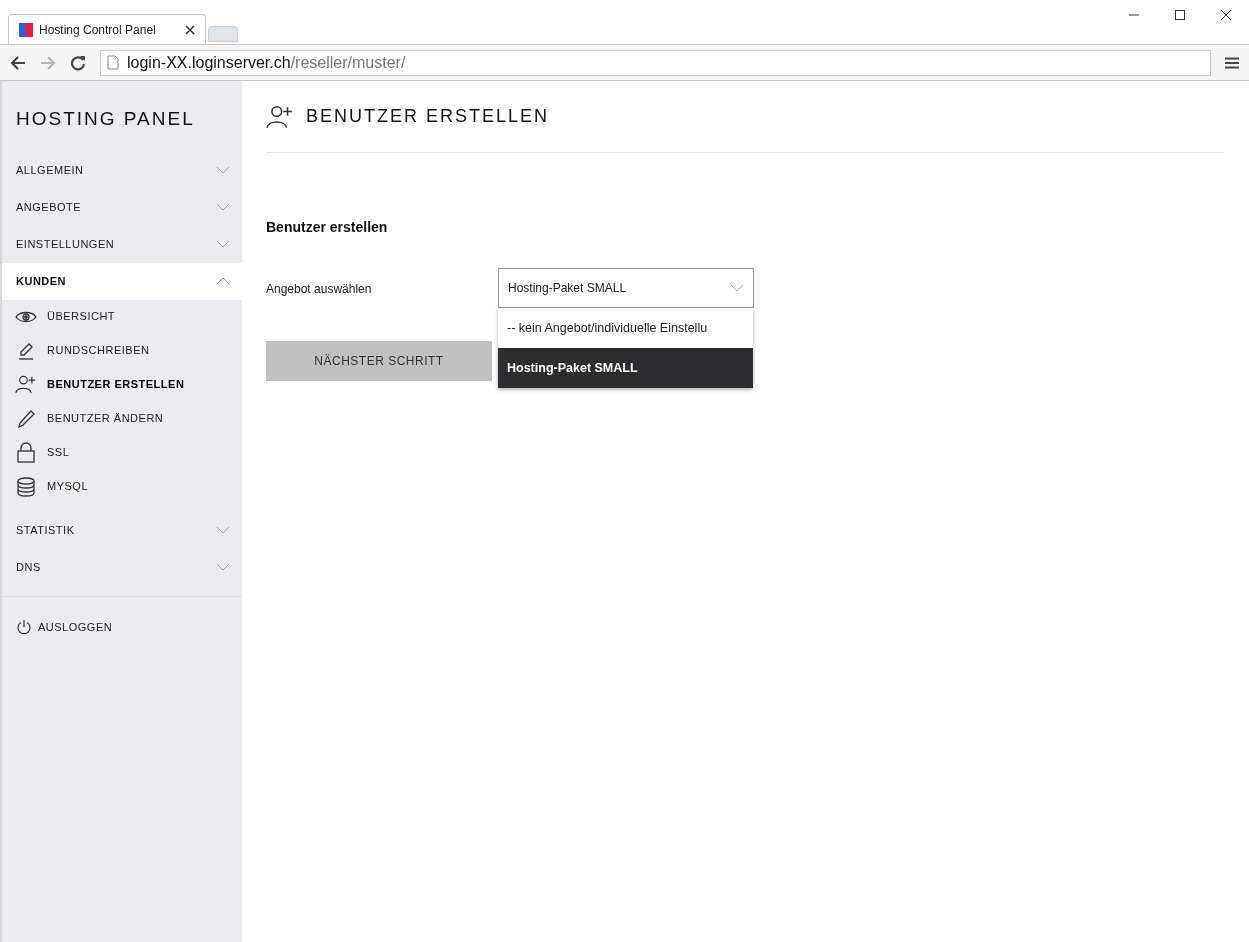  Describe the element at coordinates (122, 384) in the screenshot. I see `nav-item: BENUTZER ERSTELLEN` at that location.